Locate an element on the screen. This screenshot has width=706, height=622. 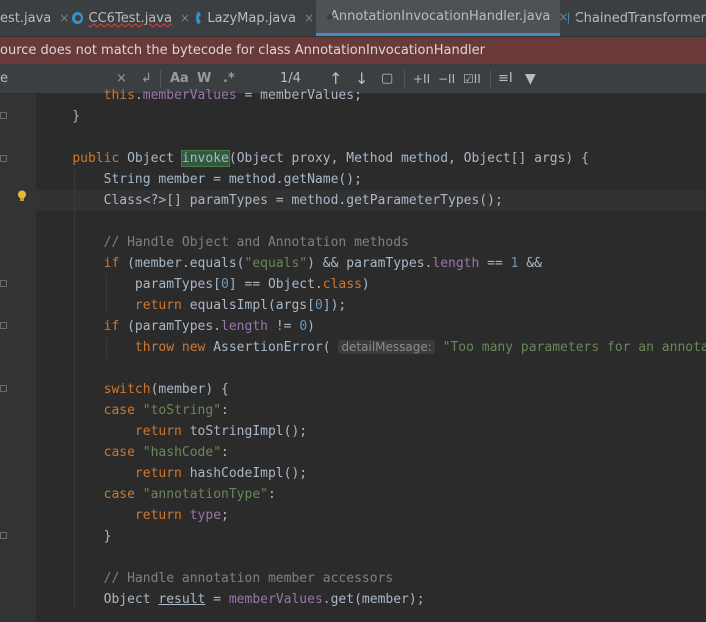
tab-lazymap-java: LazyMap.java × is located at coordinates (255, 18).